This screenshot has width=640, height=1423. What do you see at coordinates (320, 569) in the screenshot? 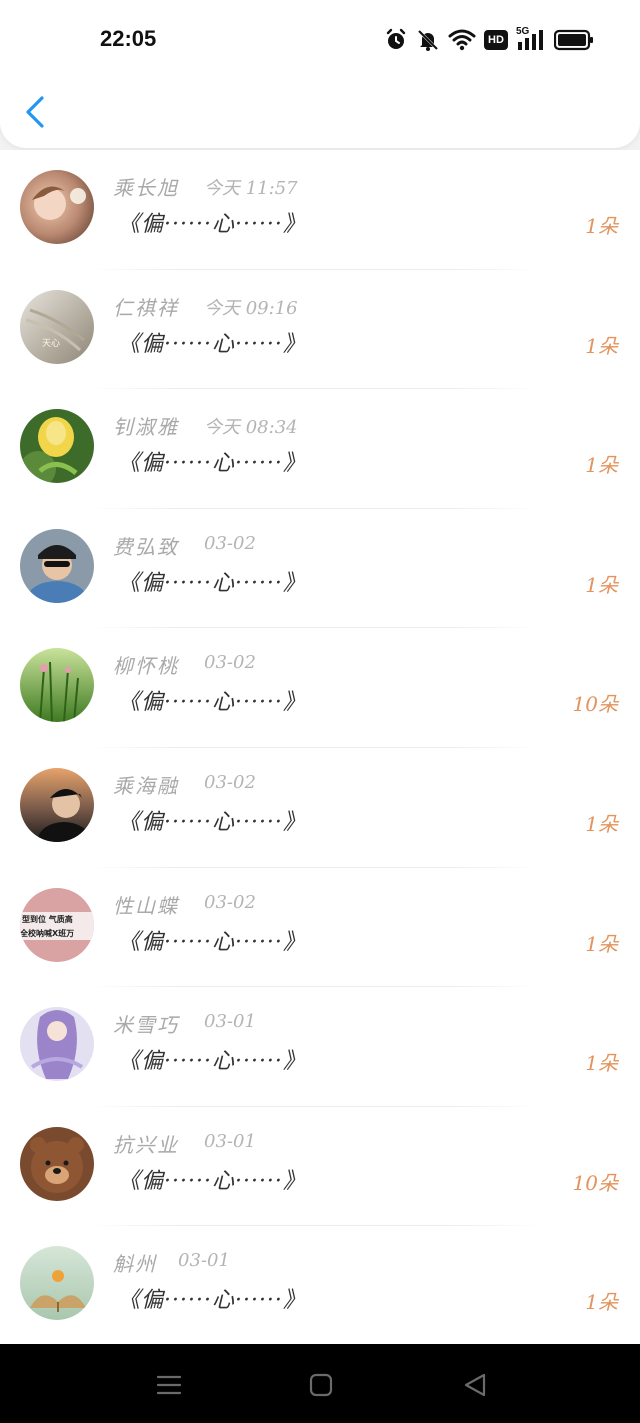
I see `list-item: 费弘致 03-02 《偏······心······》 1朵` at bounding box center [320, 569].